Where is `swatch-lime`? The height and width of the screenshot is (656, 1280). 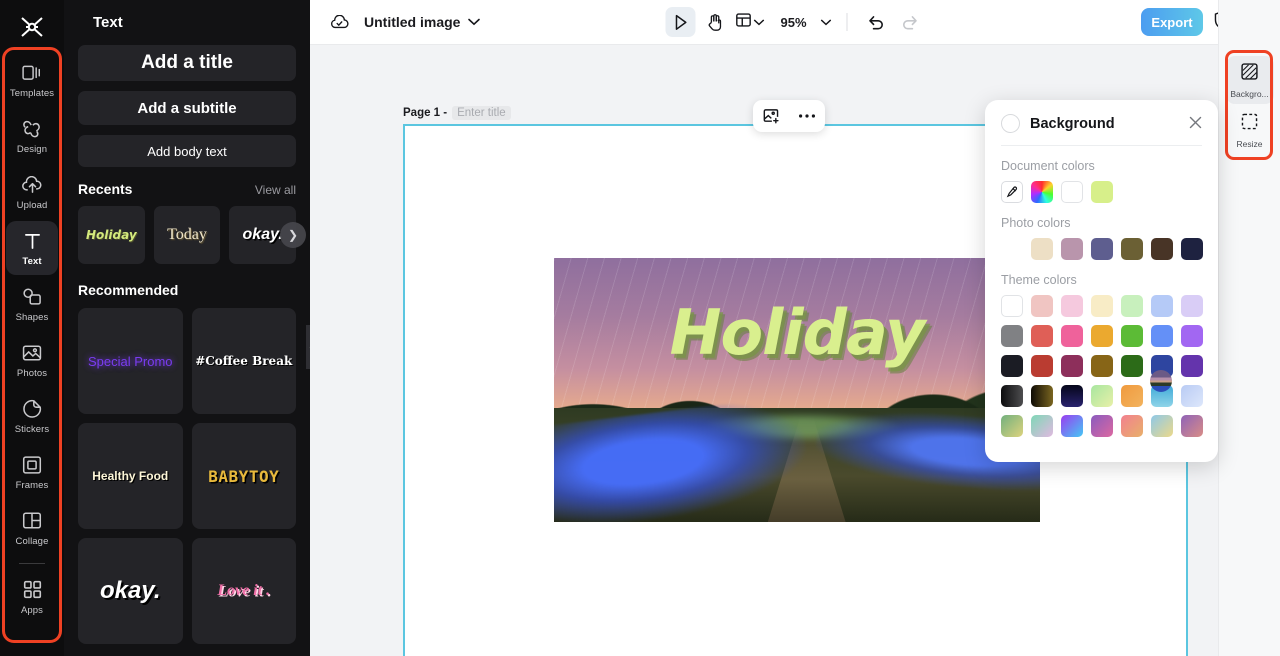
swatch-lime is located at coordinates (1102, 192).